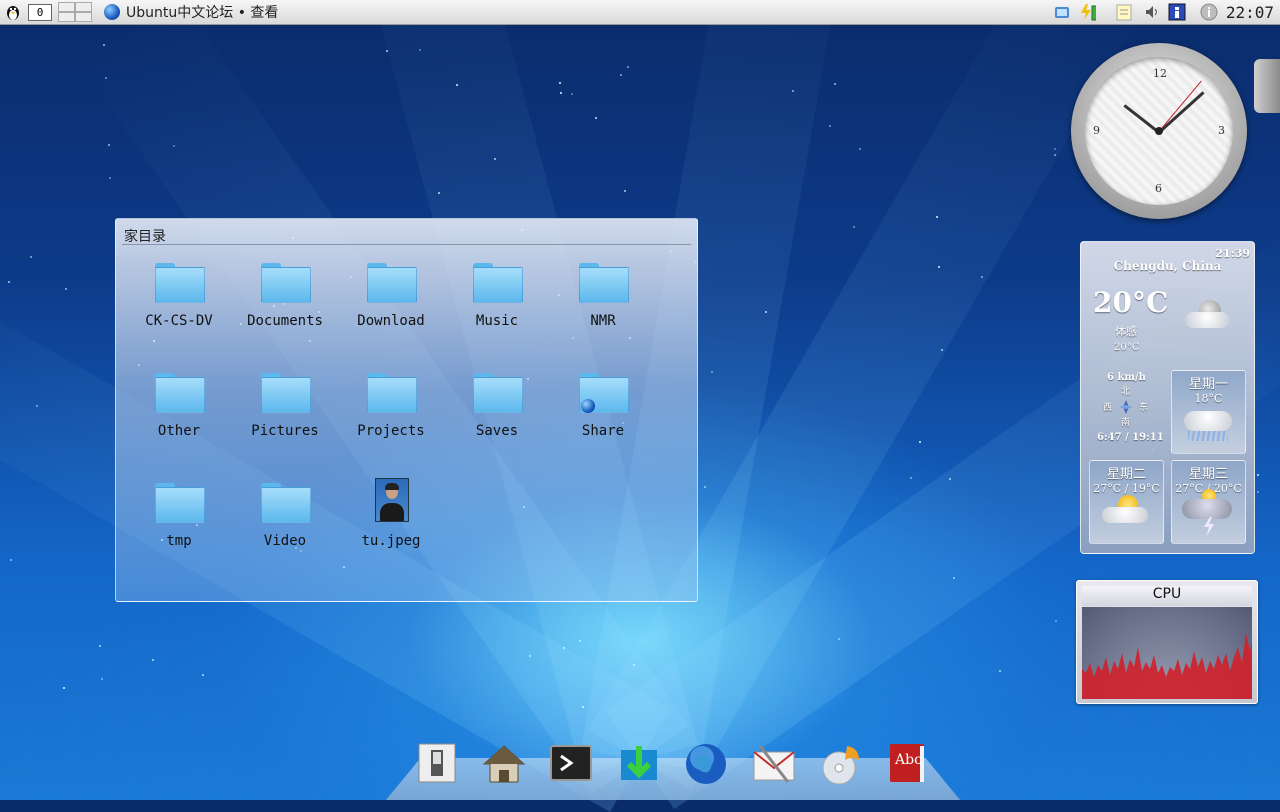 Image resolution: width=1280 pixels, height=812 pixels. Describe the element at coordinates (1087, 12) in the screenshot. I see `battery-power-icon` at that location.